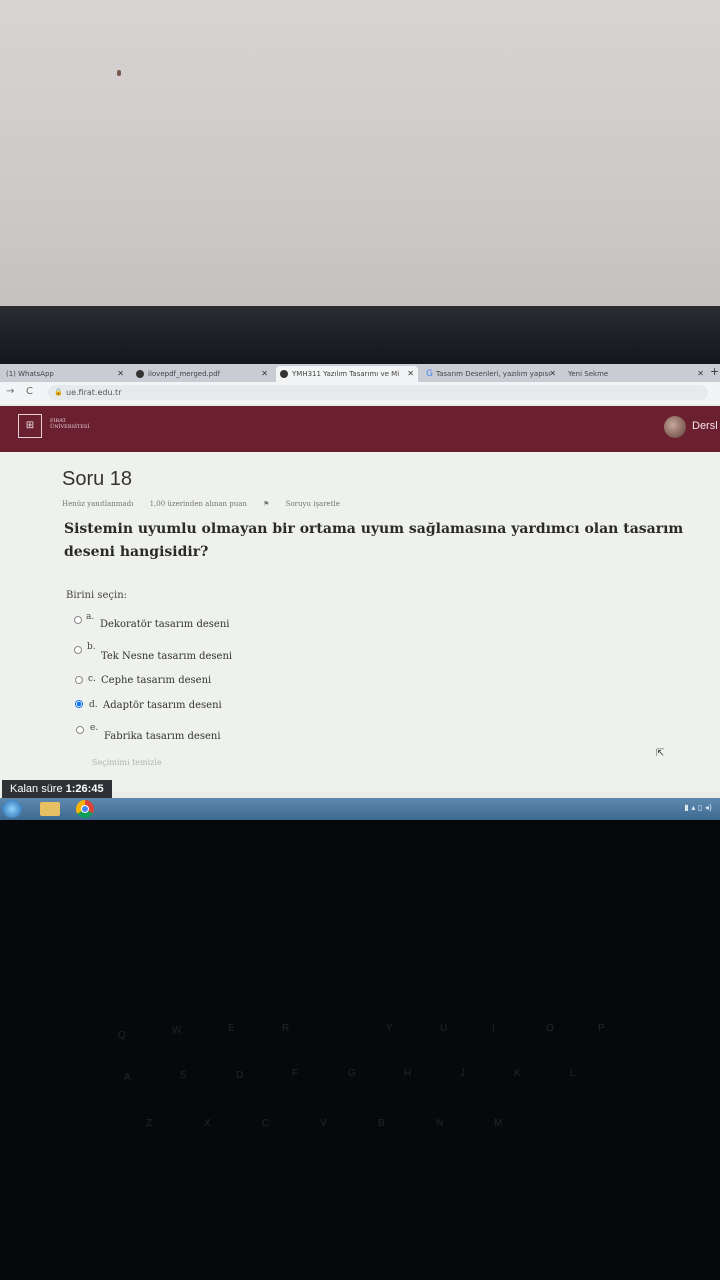  What do you see at coordinates (91, 647) in the screenshot?
I see `option-letter: b.` at bounding box center [91, 647].